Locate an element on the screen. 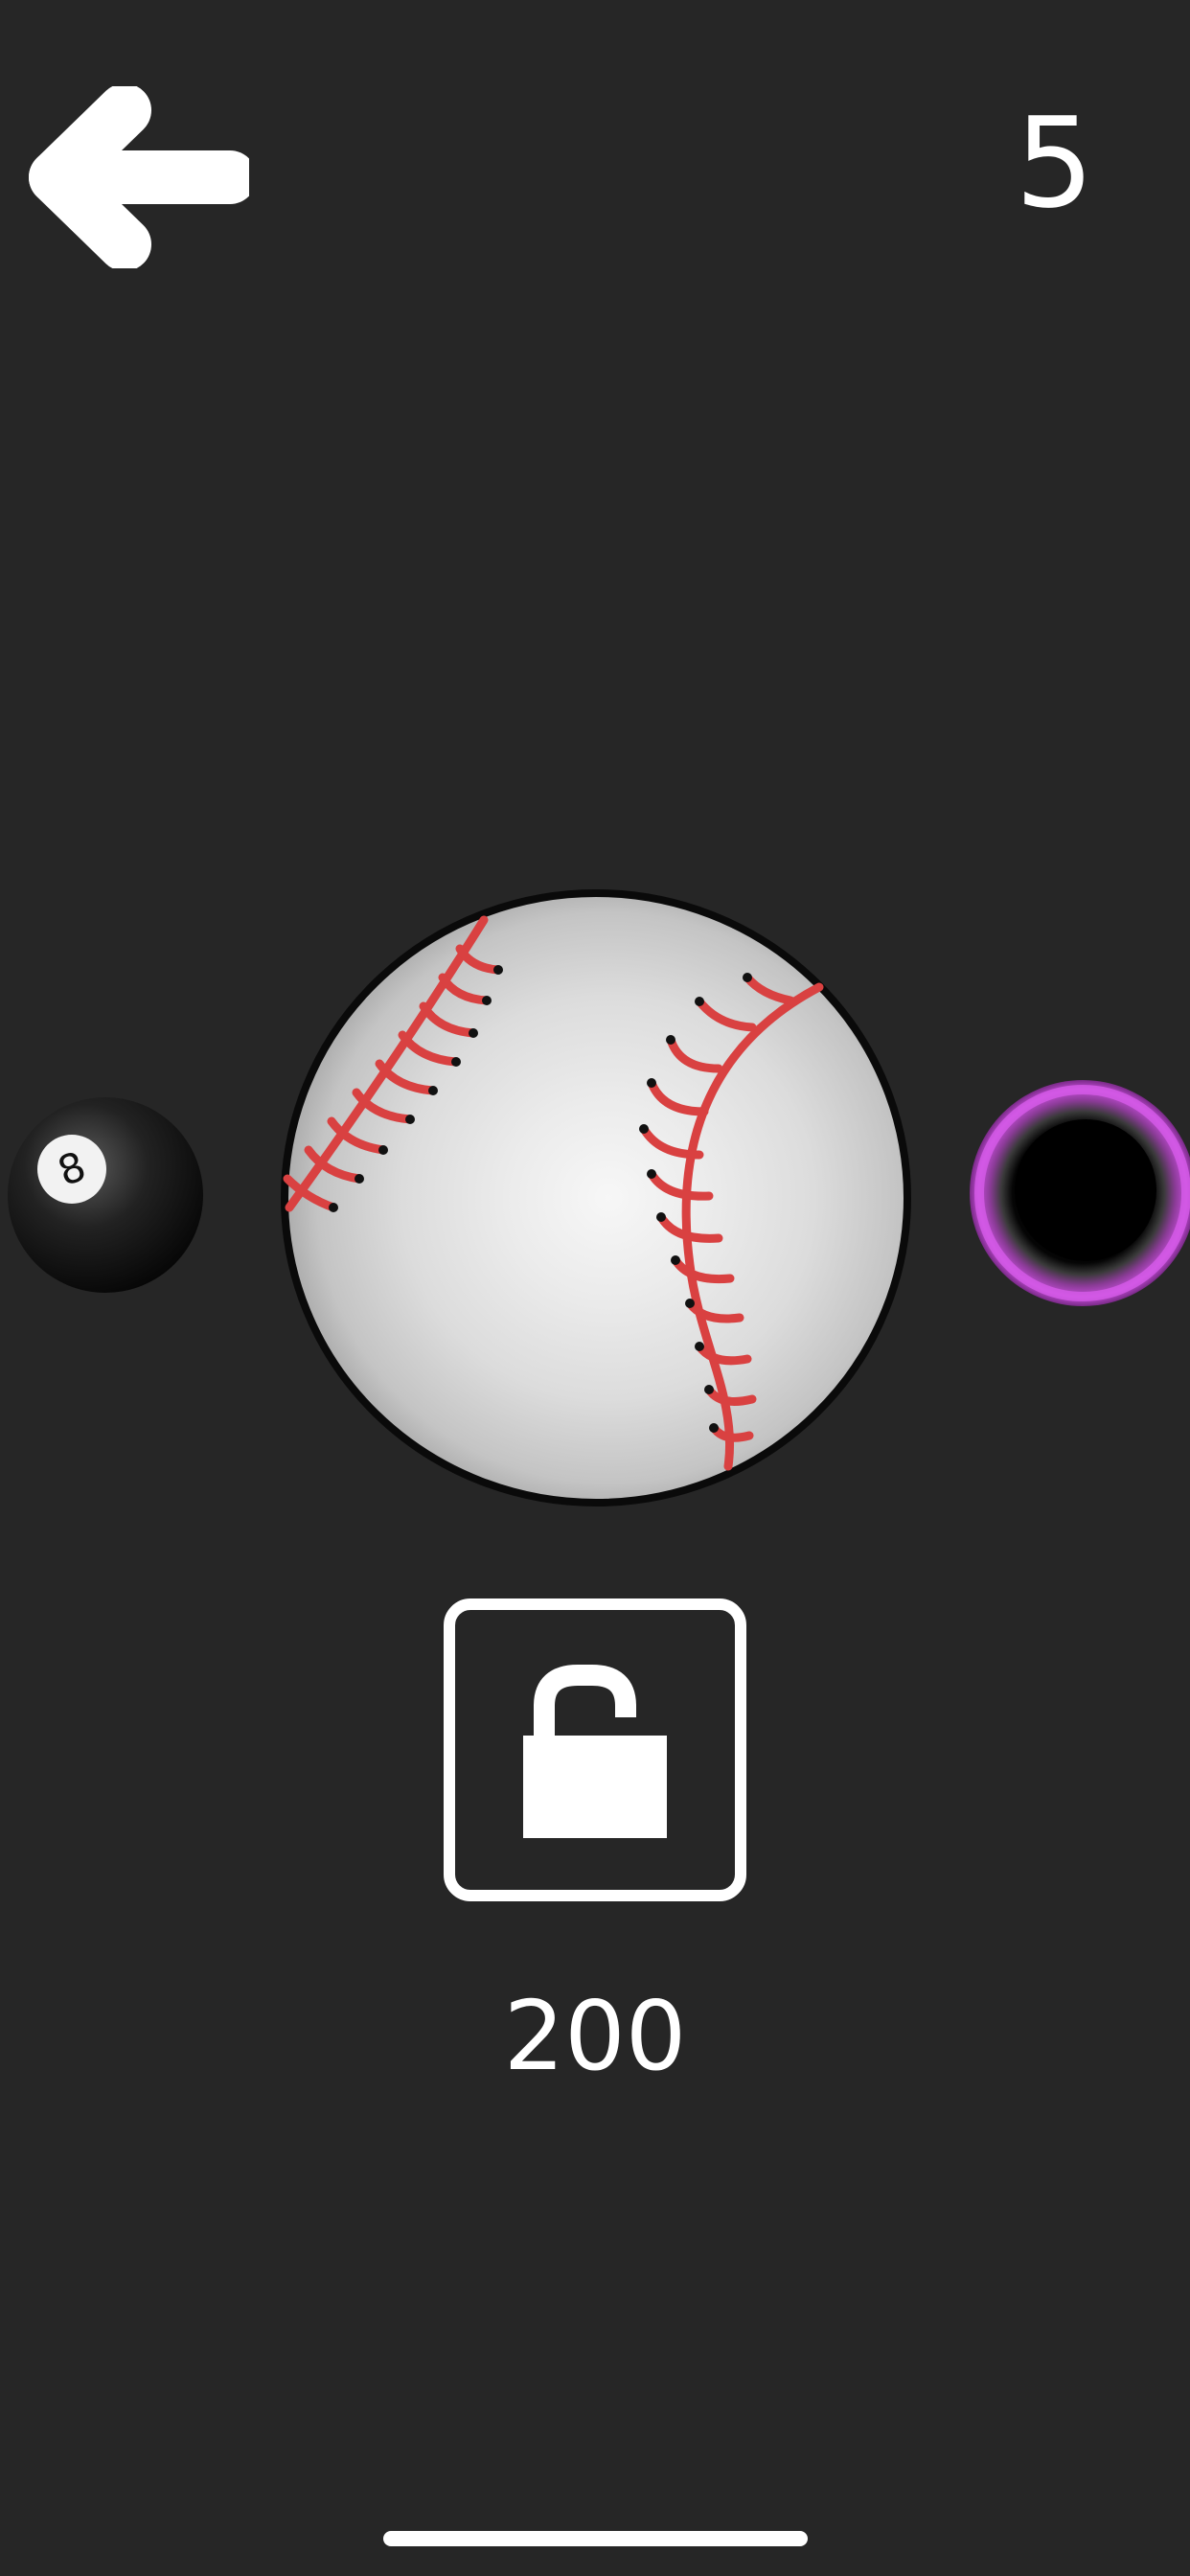 This screenshot has height=2576, width=1190. carousel-item-black-hole is located at coordinates (1076, 1193).